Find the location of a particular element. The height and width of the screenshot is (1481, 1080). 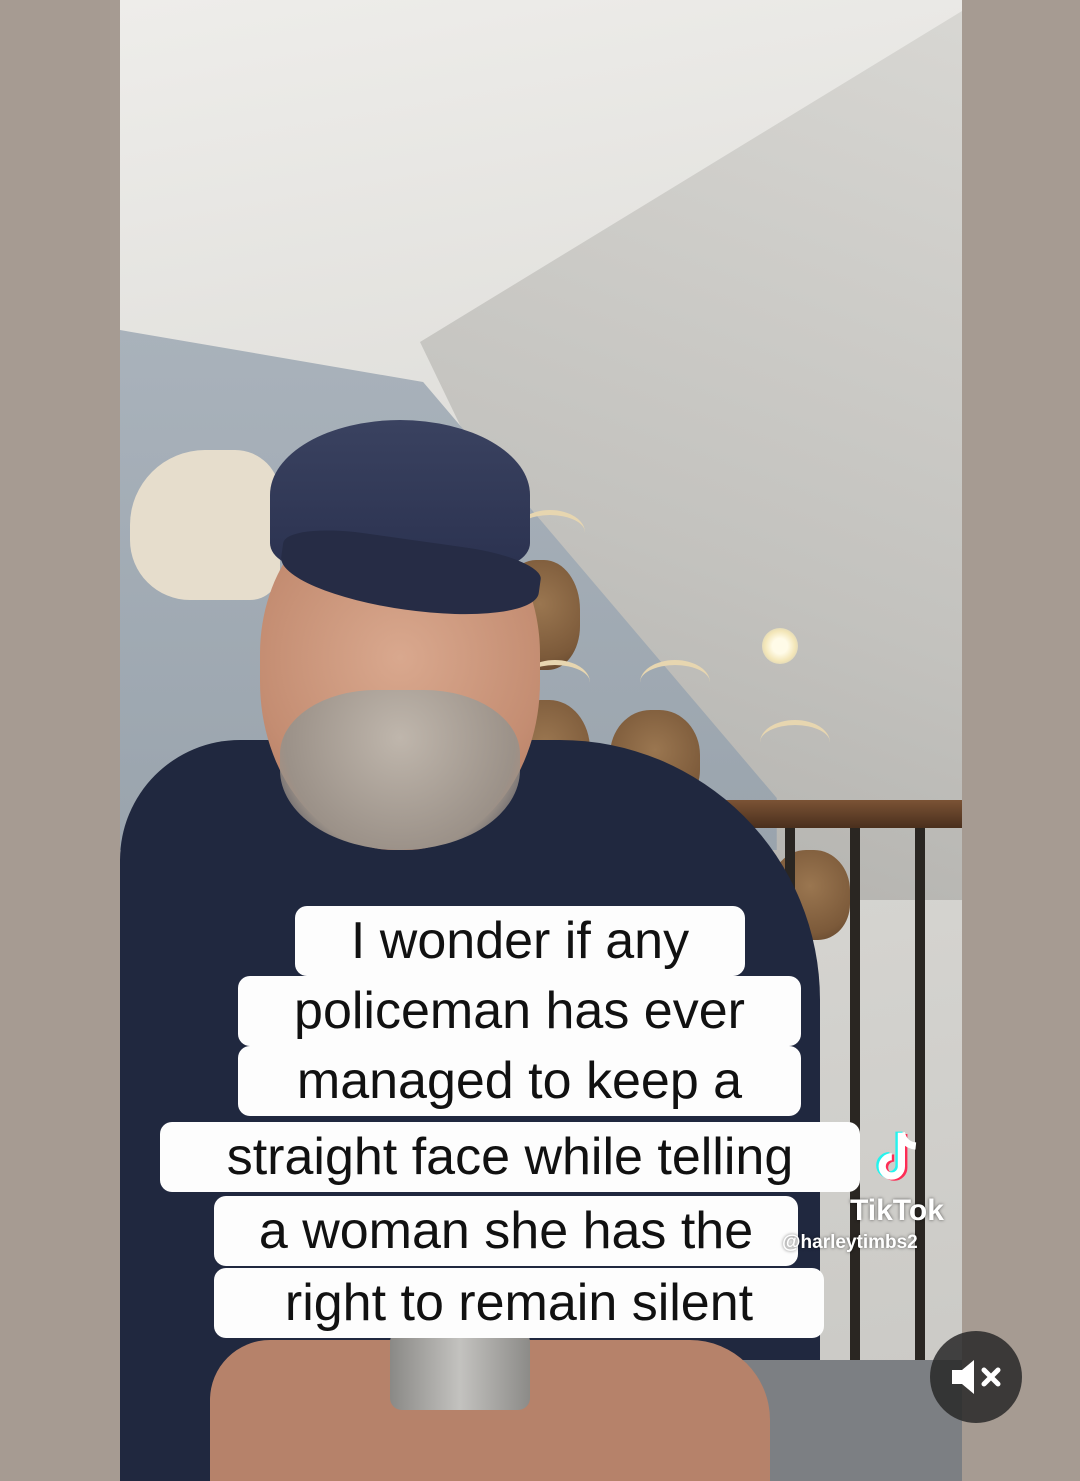

tiktok-logo-icon is located at coordinates (896, 1156).